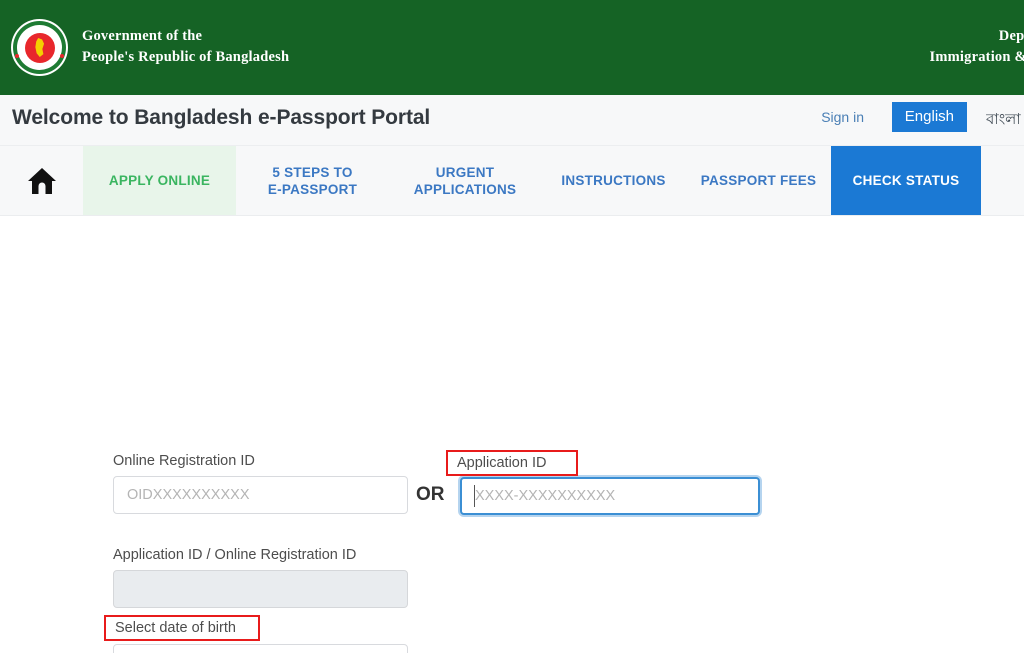 The height and width of the screenshot is (653, 1024). What do you see at coordinates (142, 36) in the screenshot?
I see `government-title-line1: Government of the` at bounding box center [142, 36].